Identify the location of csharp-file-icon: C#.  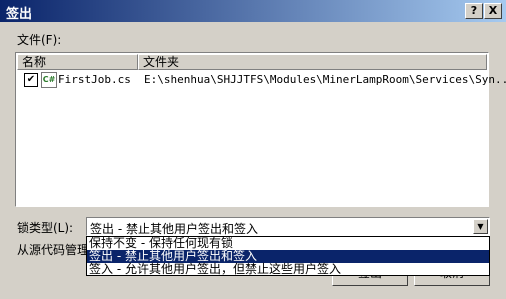
(49, 80).